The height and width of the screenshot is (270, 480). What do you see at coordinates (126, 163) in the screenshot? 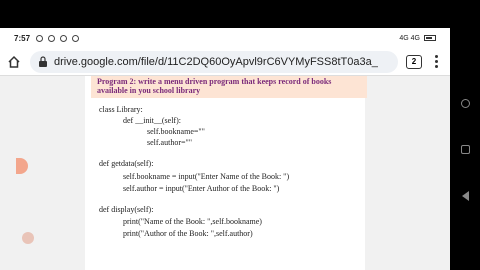
I see `code-line: def getdata(self):` at bounding box center [126, 163].